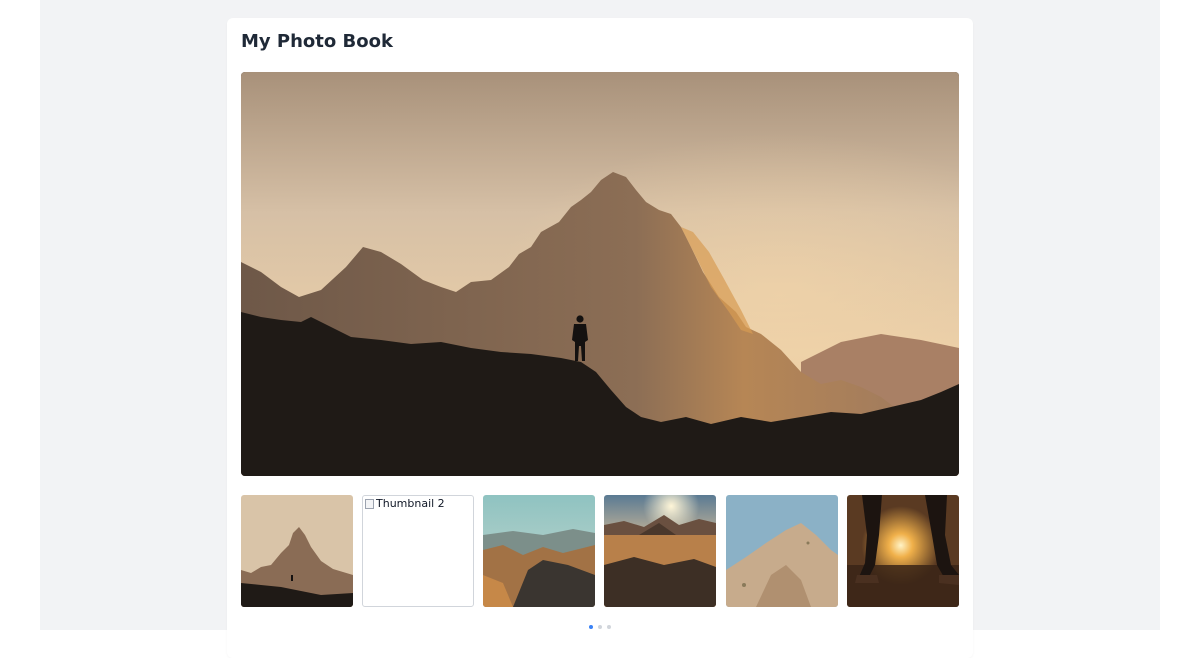  I want to click on thumbnail-alt-text: Thumbnail 2, so click(410, 503).